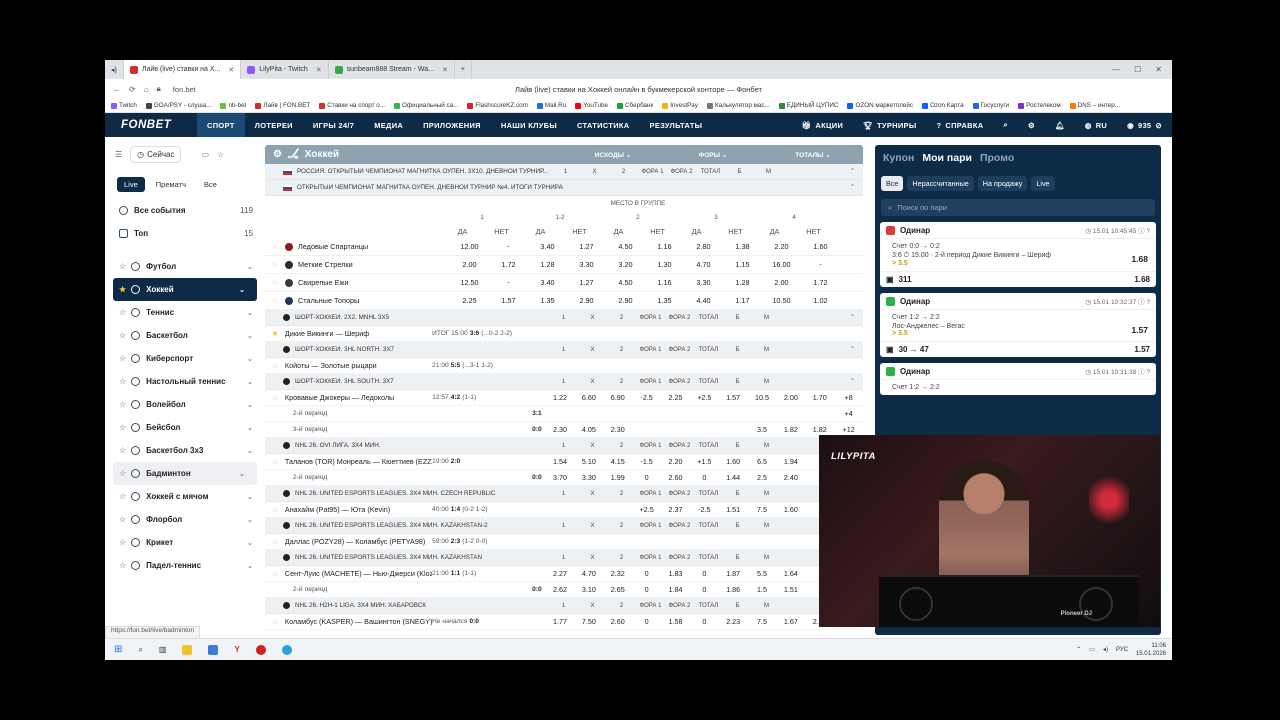  What do you see at coordinates (560, 621) in the screenshot?
I see `odd-cell: 1.77` at bounding box center [560, 621].